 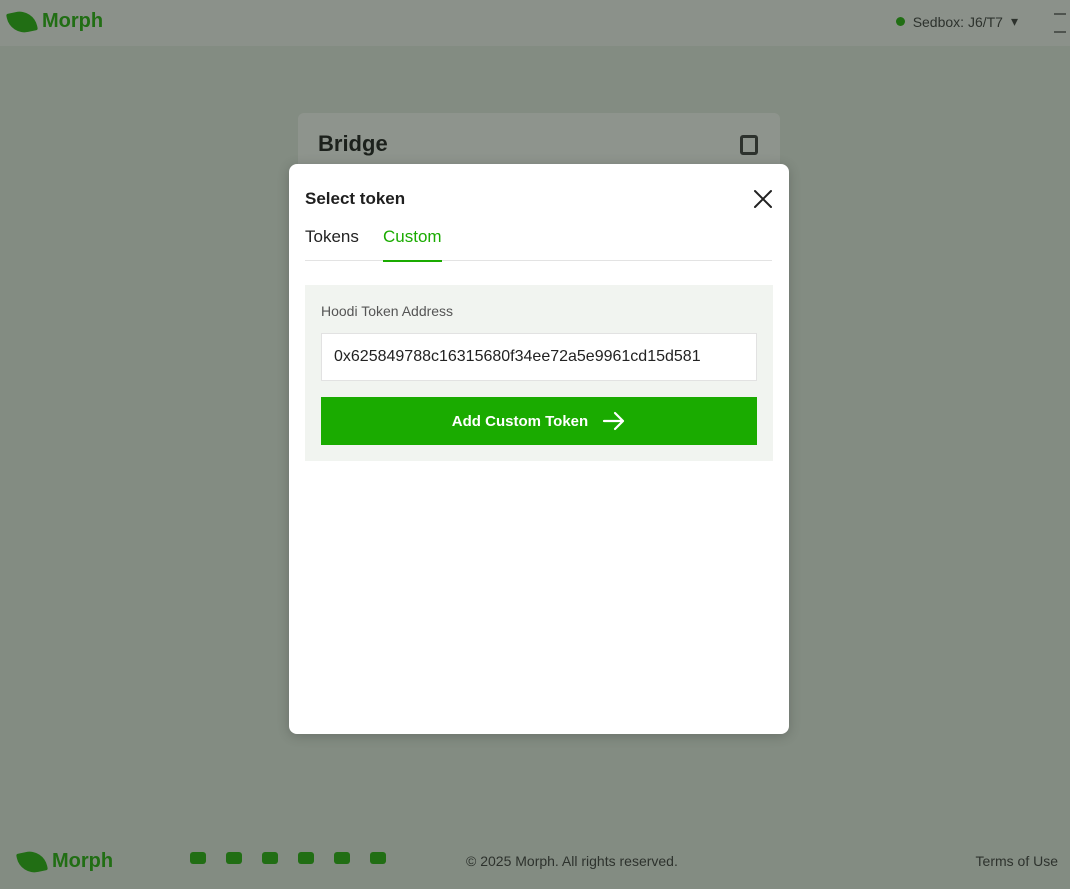 I want to click on close-button, so click(x=763, y=199).